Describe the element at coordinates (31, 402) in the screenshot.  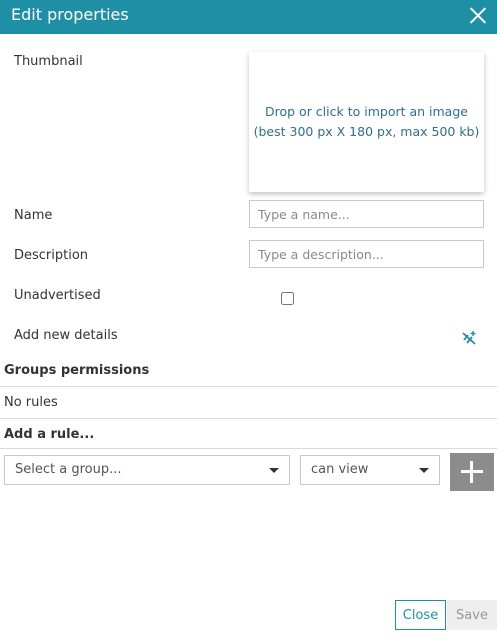
I see `no-rules-text: No rules` at that location.